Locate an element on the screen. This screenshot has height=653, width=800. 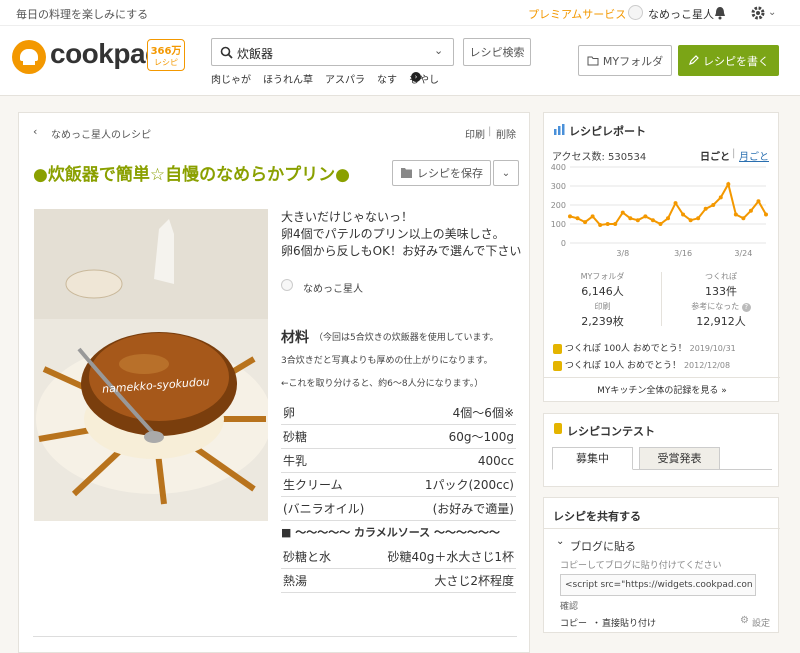
save-recipe-button: レシピを保存 is located at coordinates (441, 173).